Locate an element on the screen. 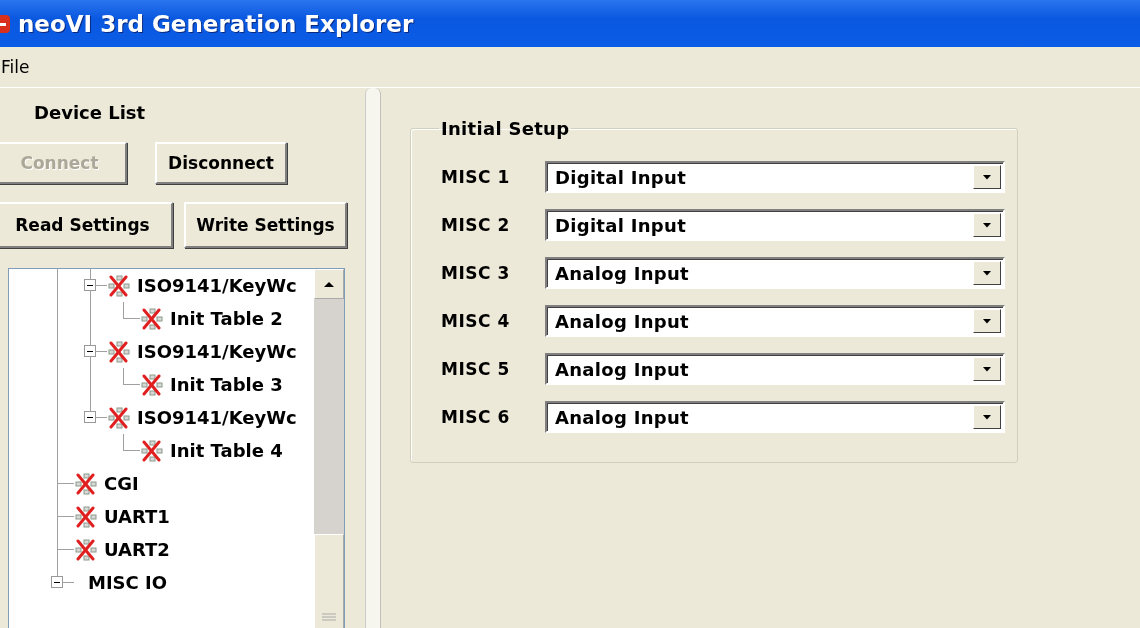 The height and width of the screenshot is (628, 1140). grip-icon is located at coordinates (329, 617).